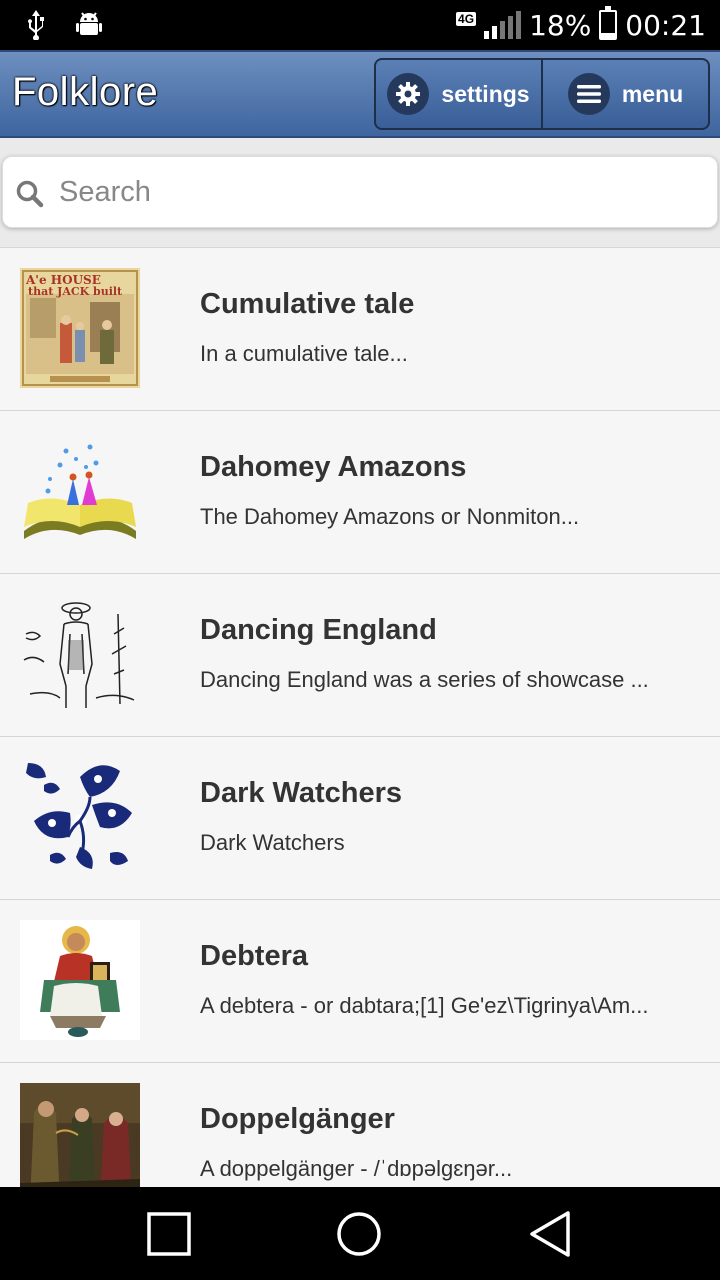 The image size is (720, 1280). I want to click on page-title: Folklore, so click(85, 92).